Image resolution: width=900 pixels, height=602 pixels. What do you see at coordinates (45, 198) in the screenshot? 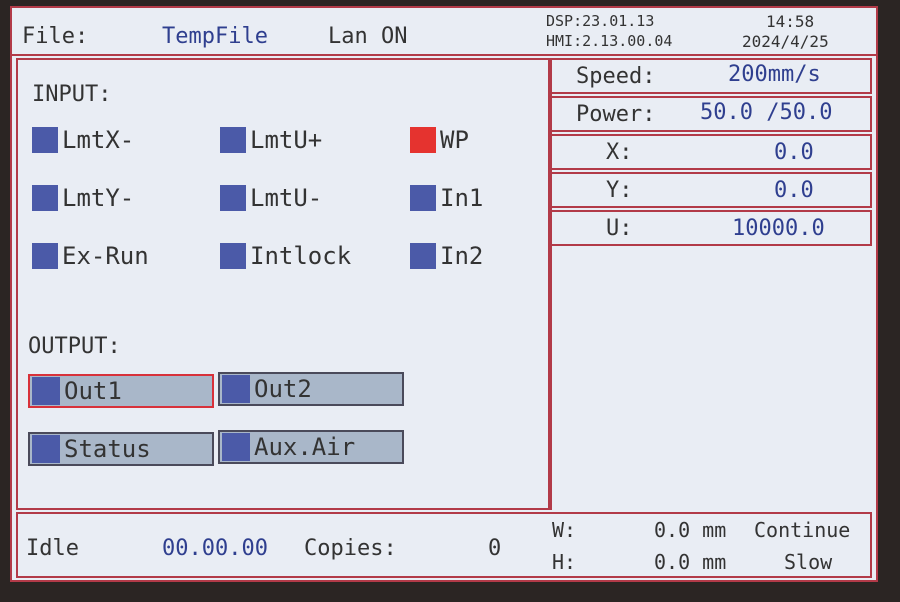
I see `indicator-lmty-minus` at bounding box center [45, 198].